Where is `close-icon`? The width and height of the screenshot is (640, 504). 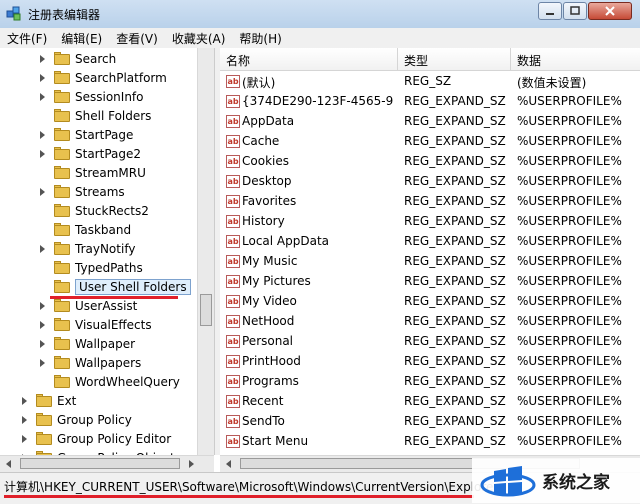
close-icon is located at coordinates (610, 11).